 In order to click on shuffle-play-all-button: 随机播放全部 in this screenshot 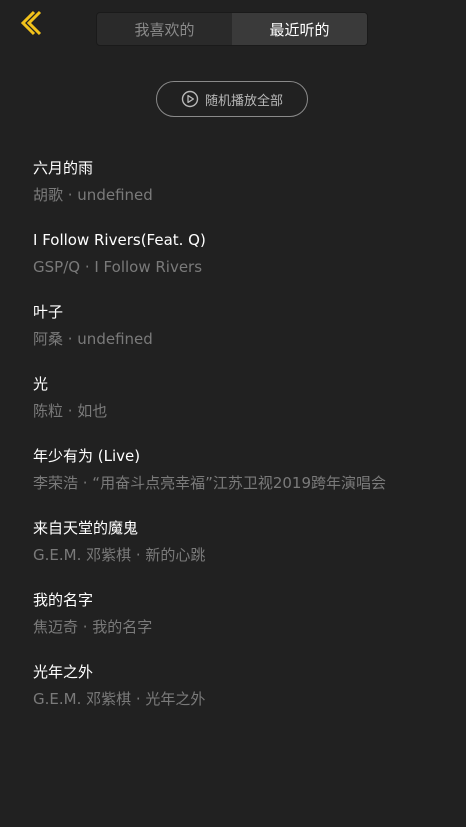, I will do `click(232, 99)`.